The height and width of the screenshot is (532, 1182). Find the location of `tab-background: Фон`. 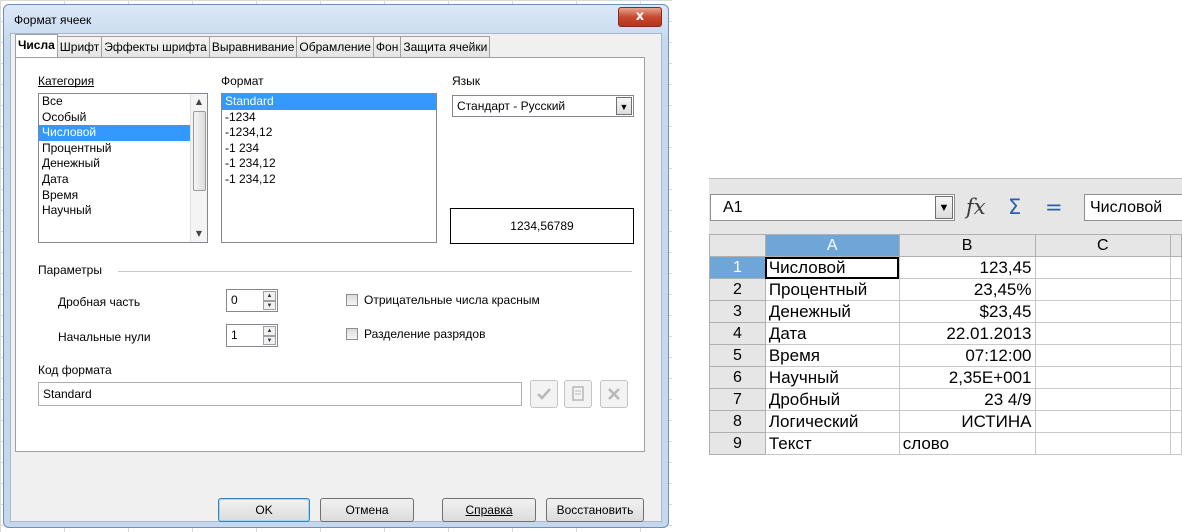

tab-background: Фон is located at coordinates (387, 46).